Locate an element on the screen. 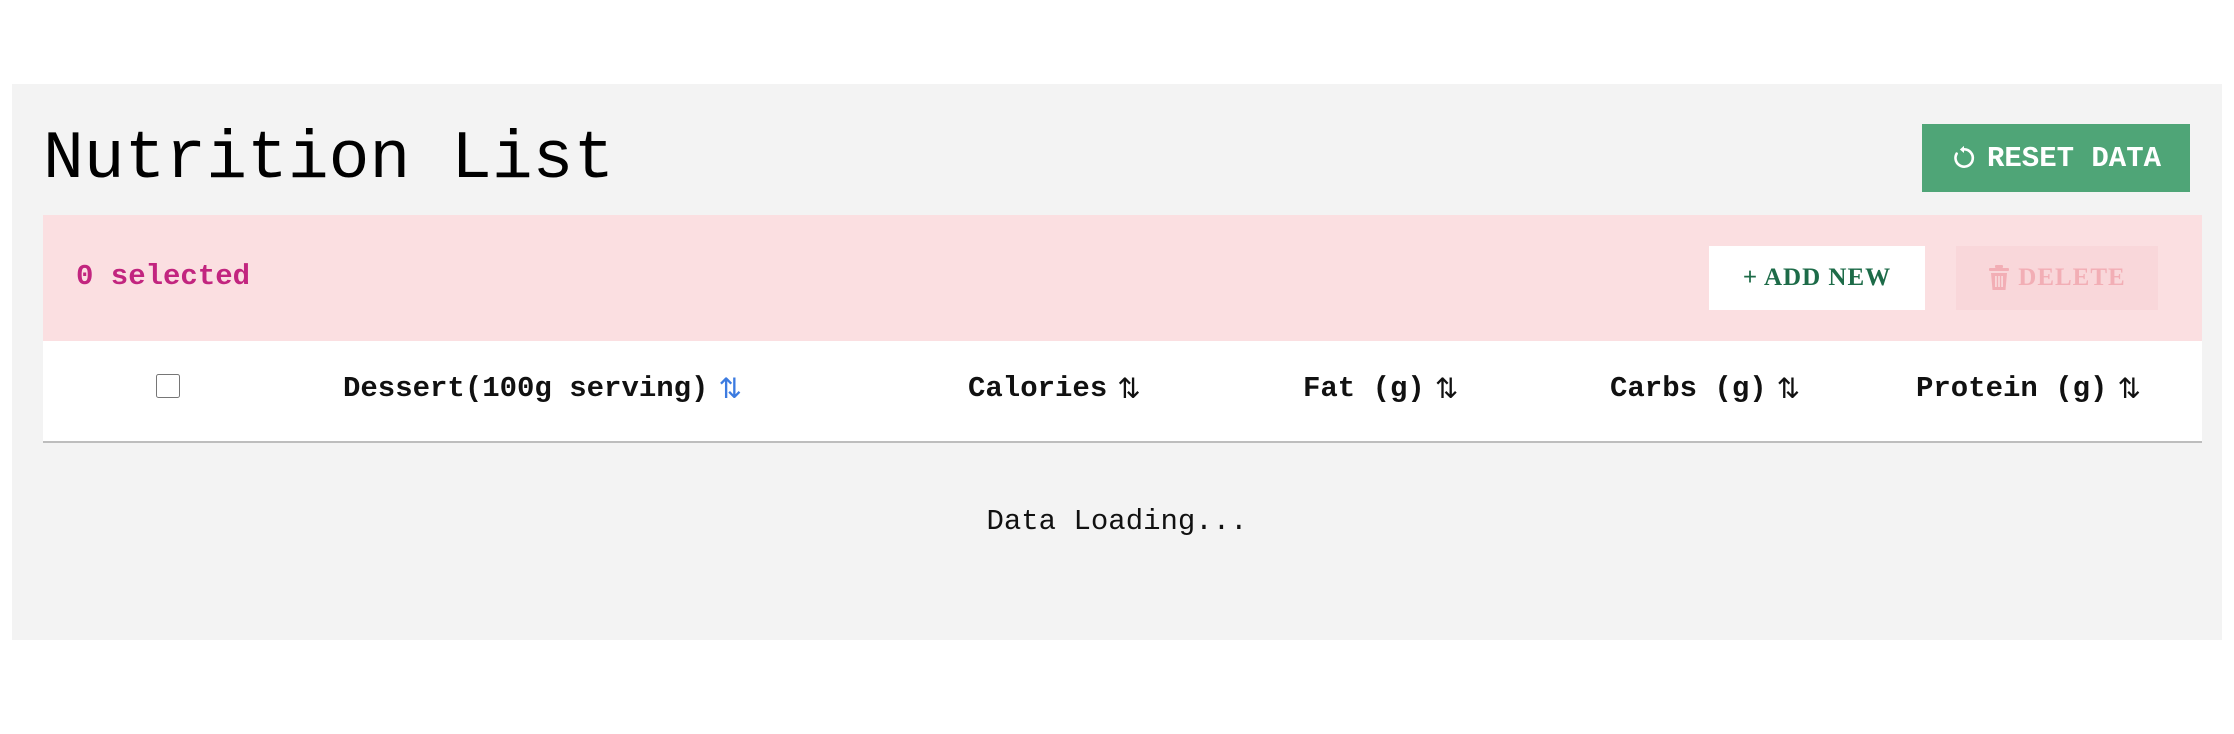 The height and width of the screenshot is (734, 2234). select-all-checkbox is located at coordinates (168, 386).